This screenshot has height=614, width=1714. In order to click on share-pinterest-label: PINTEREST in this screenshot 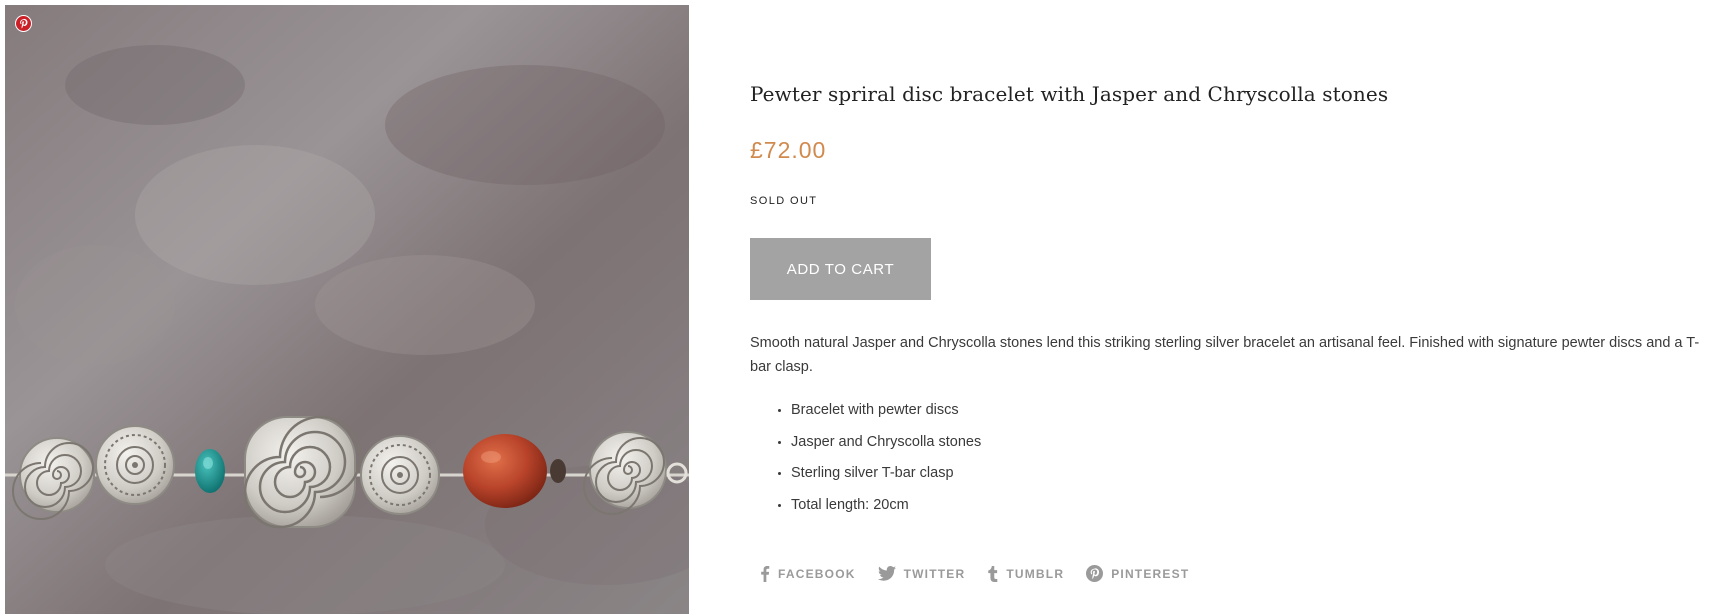, I will do `click(1150, 573)`.